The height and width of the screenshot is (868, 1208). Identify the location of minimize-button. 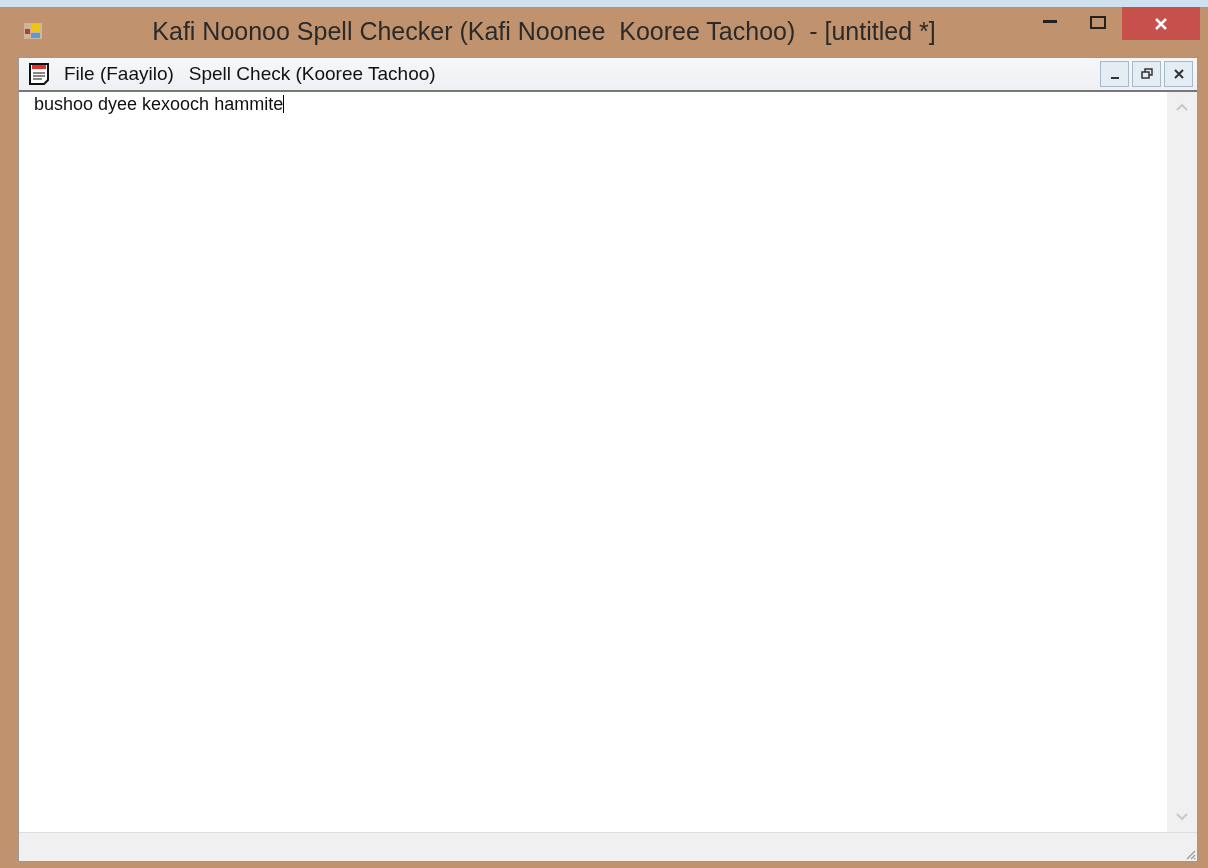
(1114, 74).